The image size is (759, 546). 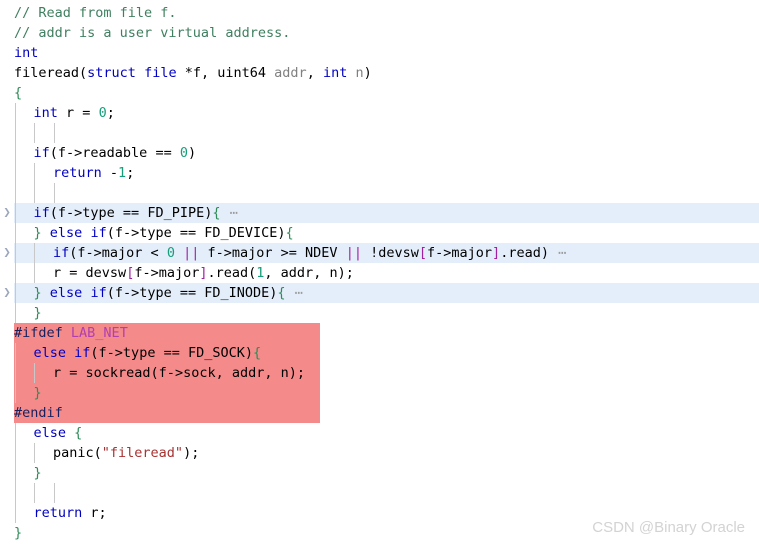 What do you see at coordinates (423, 253) in the screenshot?
I see `token-brk: [` at bounding box center [423, 253].